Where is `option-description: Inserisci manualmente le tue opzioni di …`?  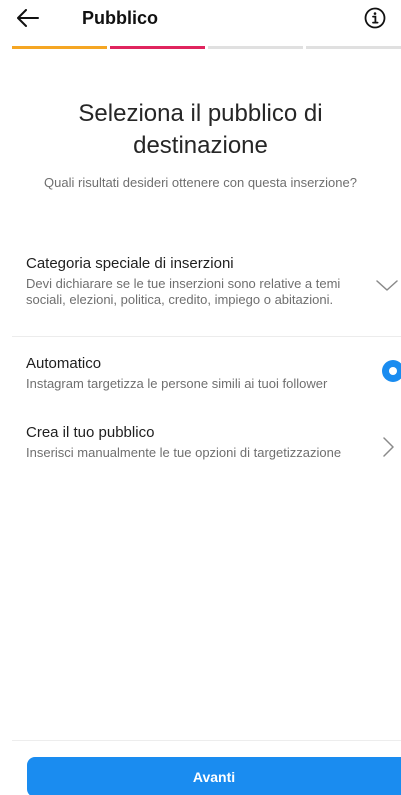
option-description: Inserisci manualmente le tue opzioni di … is located at coordinates (184, 452).